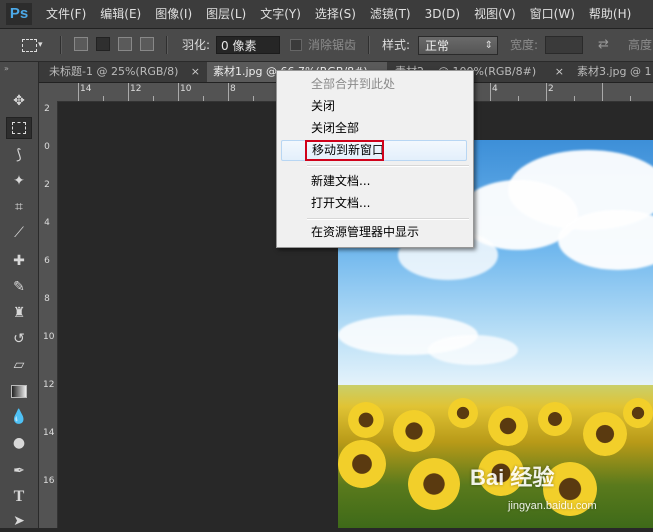 This screenshot has width=653, height=532. Describe the element at coordinates (19, 471) in the screenshot. I see `pen-tool-icon: ✒` at that location.